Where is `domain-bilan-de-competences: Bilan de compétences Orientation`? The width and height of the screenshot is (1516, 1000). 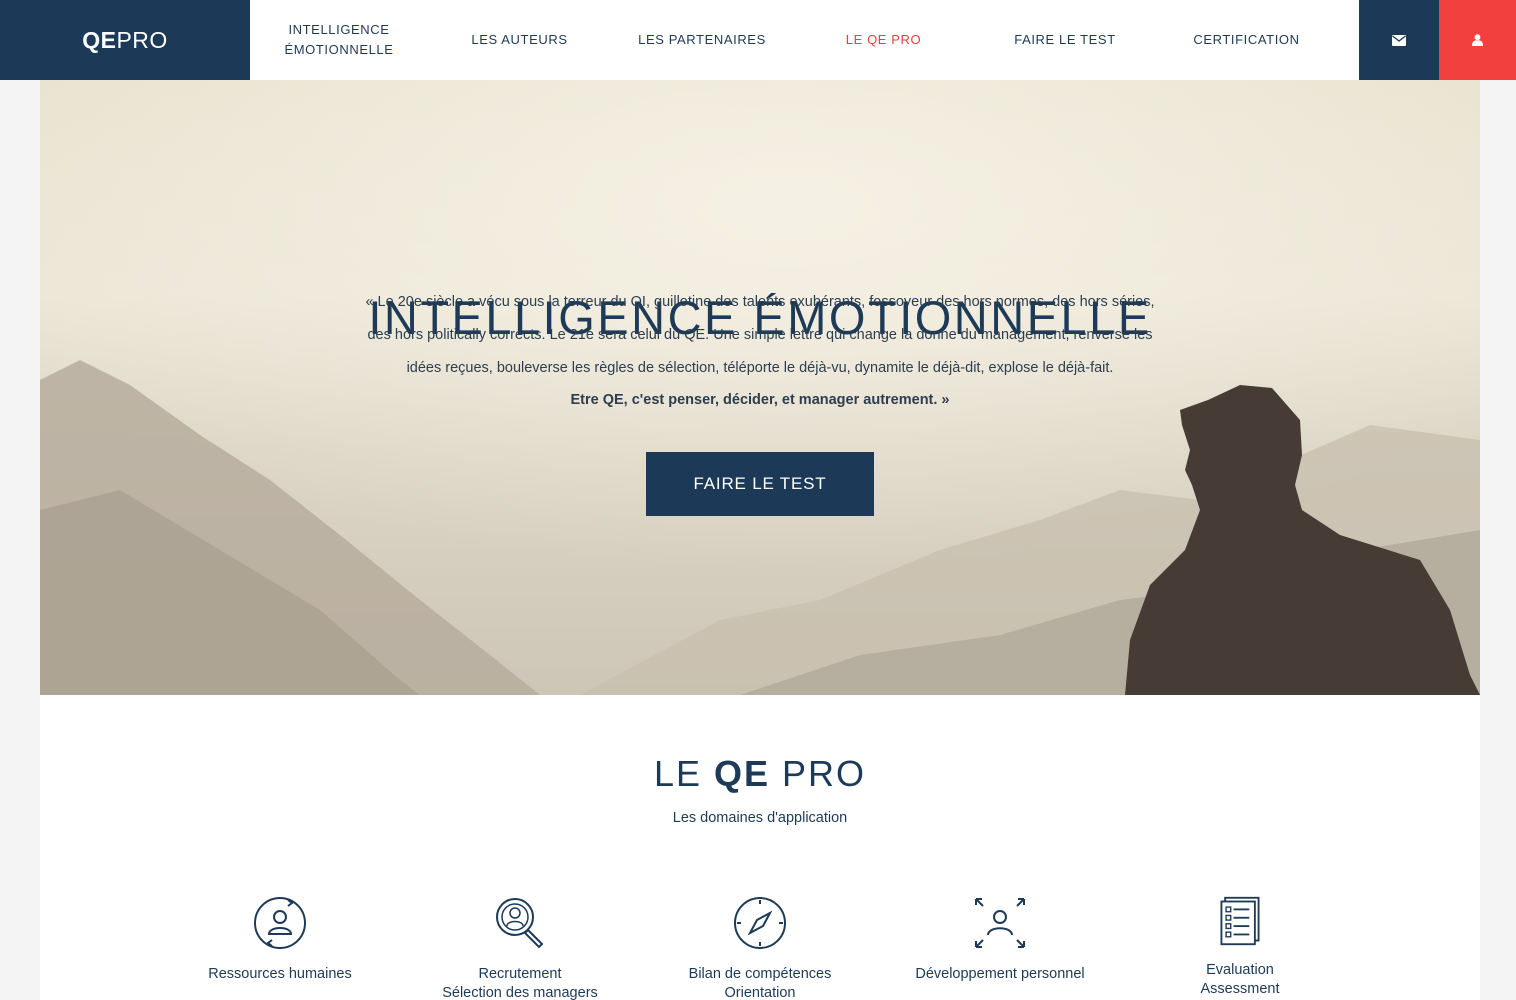 domain-bilan-de-competences: Bilan de compétences Orientation is located at coordinates (760, 947).